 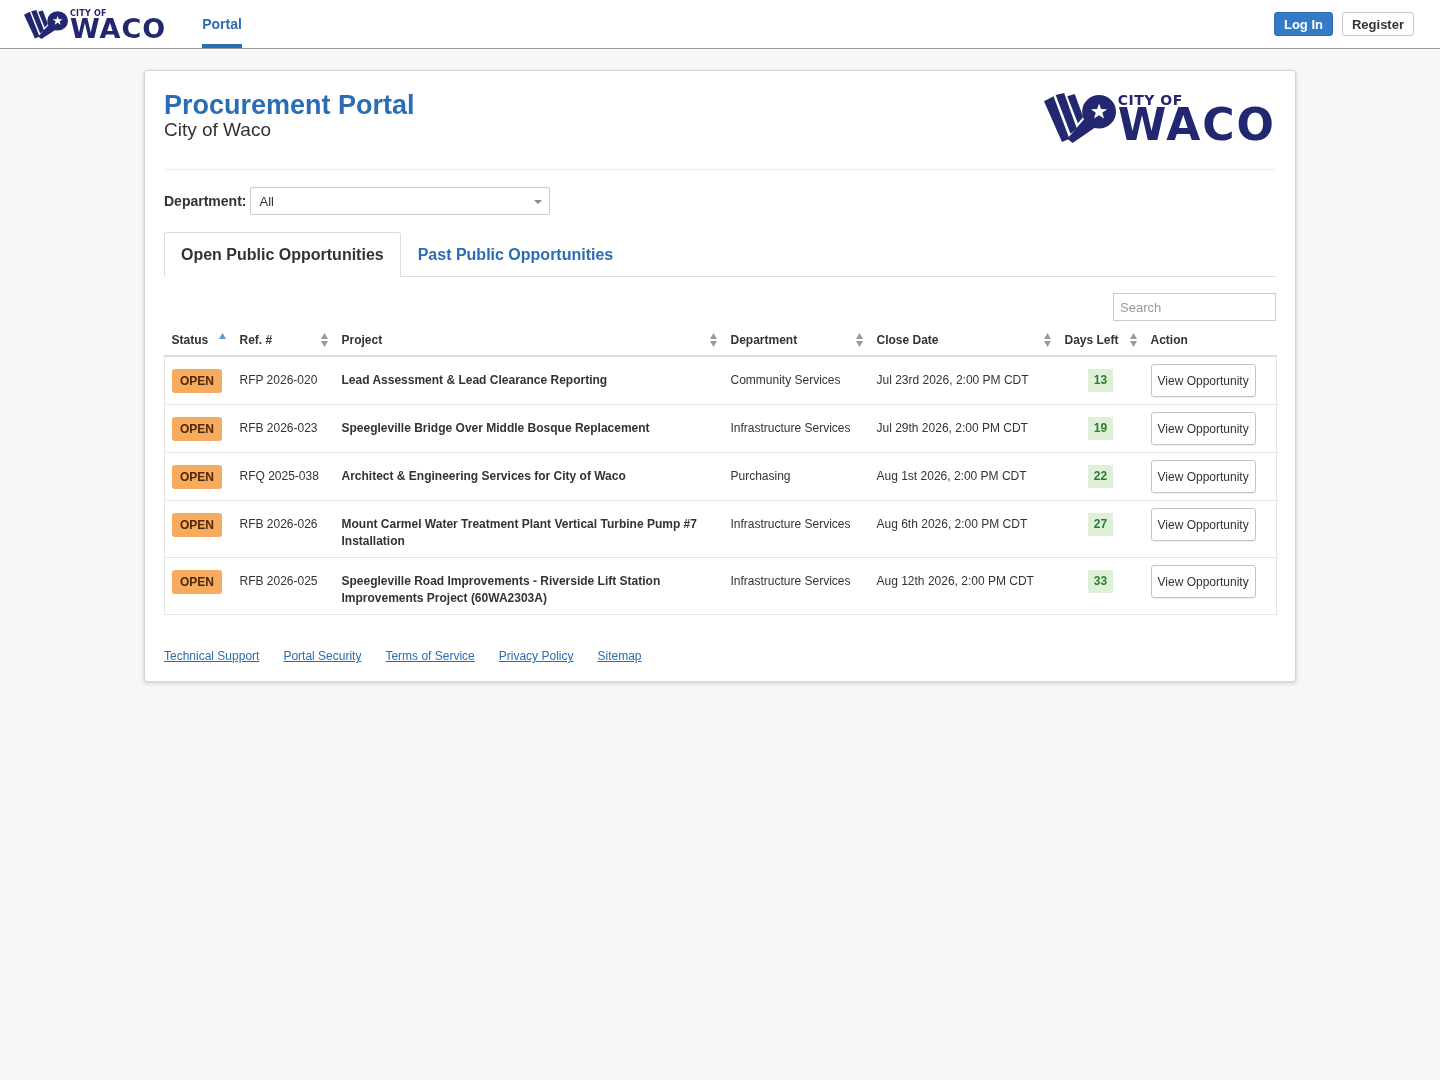 I want to click on column-header: Project, so click(x=529, y=340).